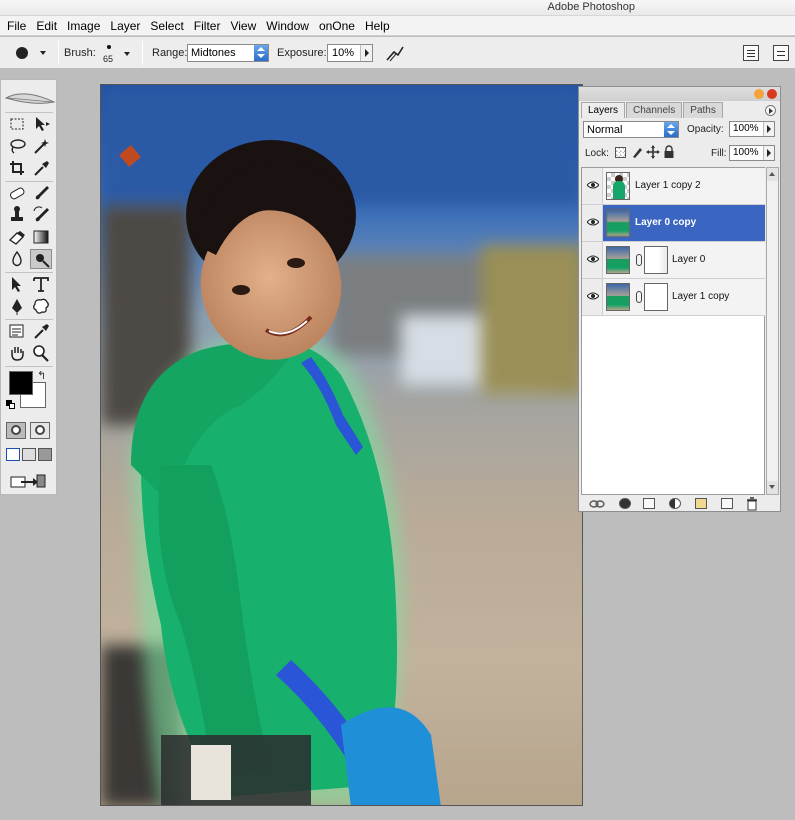  I want to click on path-select-icon, so click(17, 284).